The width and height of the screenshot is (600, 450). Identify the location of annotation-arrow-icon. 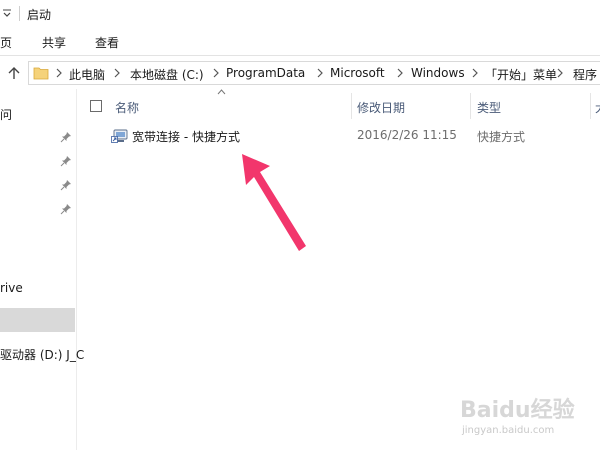
(274, 202).